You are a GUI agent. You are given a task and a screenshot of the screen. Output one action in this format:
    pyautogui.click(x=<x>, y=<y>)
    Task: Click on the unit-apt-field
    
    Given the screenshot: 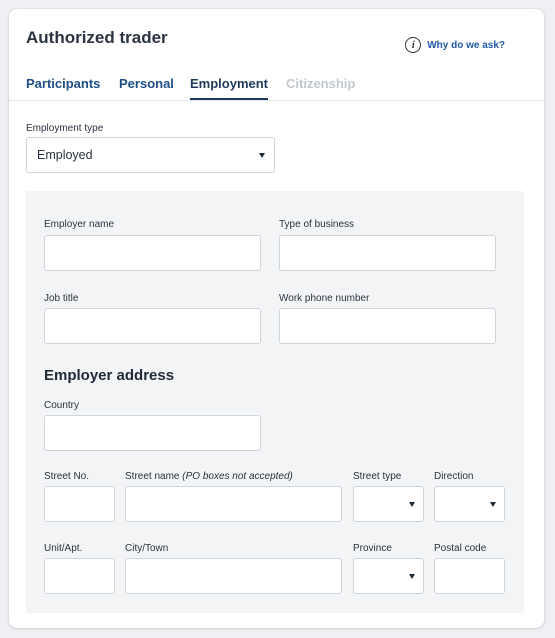 What is the action you would take?
    pyautogui.click(x=79, y=576)
    